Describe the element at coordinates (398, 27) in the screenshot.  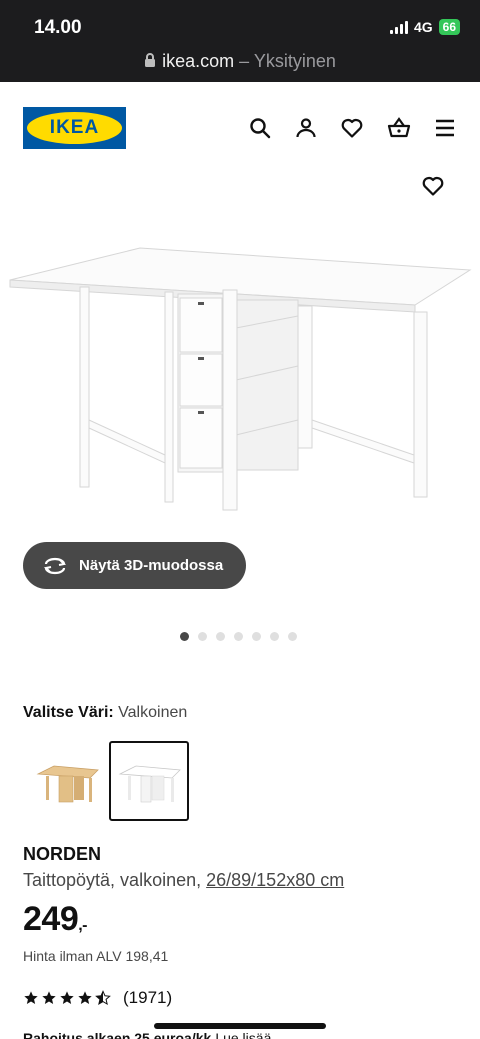
I see `signal-icon` at that location.